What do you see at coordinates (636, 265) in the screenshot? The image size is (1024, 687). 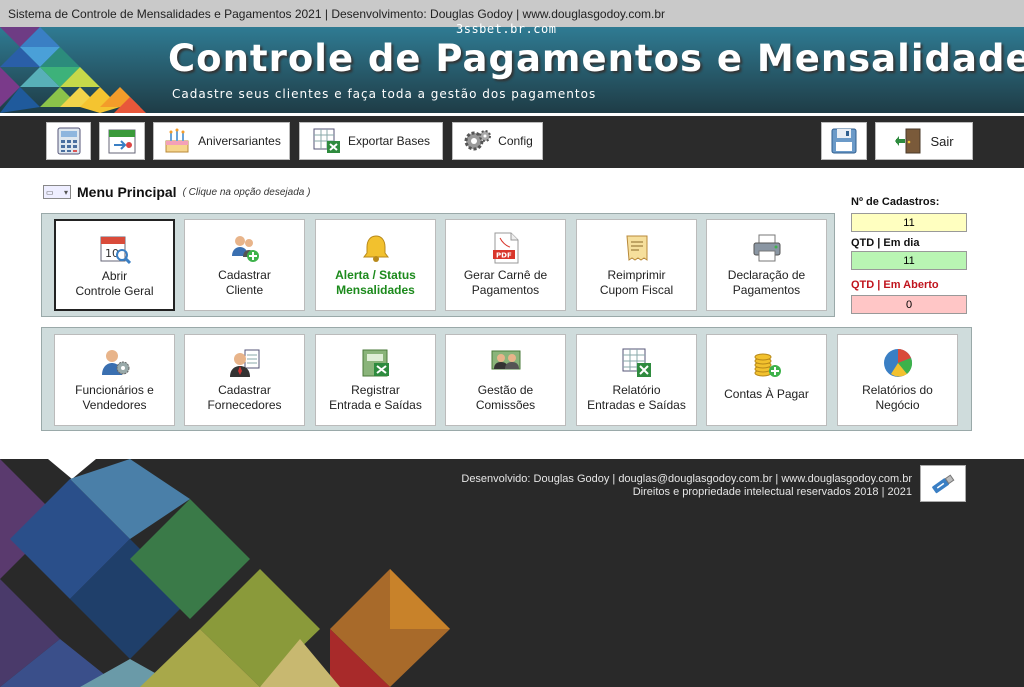 I see `reprint-receipt-button: Reimprimir Cupom Fiscal` at bounding box center [636, 265].